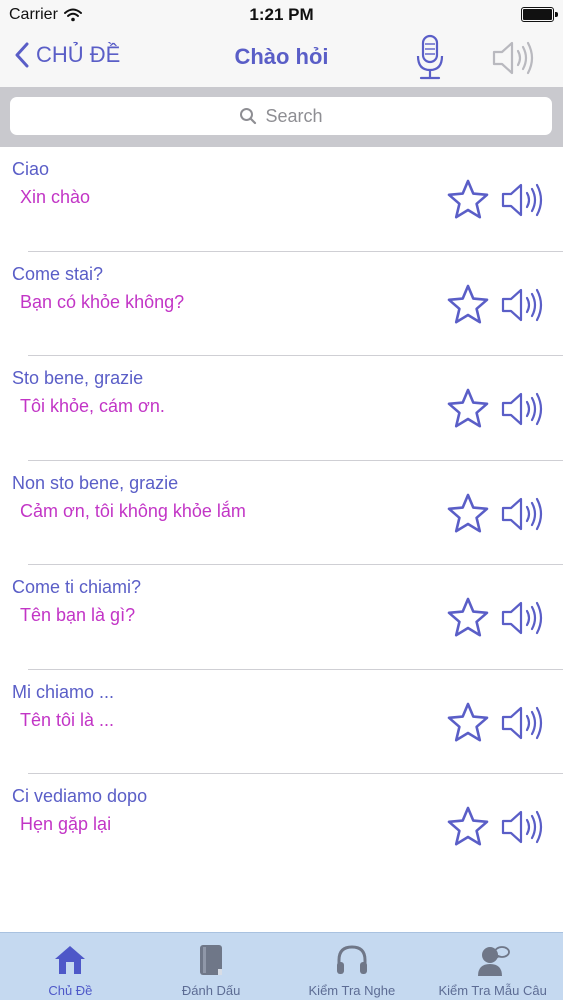 The image size is (563, 1000). What do you see at coordinates (78, 615) in the screenshot?
I see `phrase-vietnamese: Tên bạn là gì?` at bounding box center [78, 615].